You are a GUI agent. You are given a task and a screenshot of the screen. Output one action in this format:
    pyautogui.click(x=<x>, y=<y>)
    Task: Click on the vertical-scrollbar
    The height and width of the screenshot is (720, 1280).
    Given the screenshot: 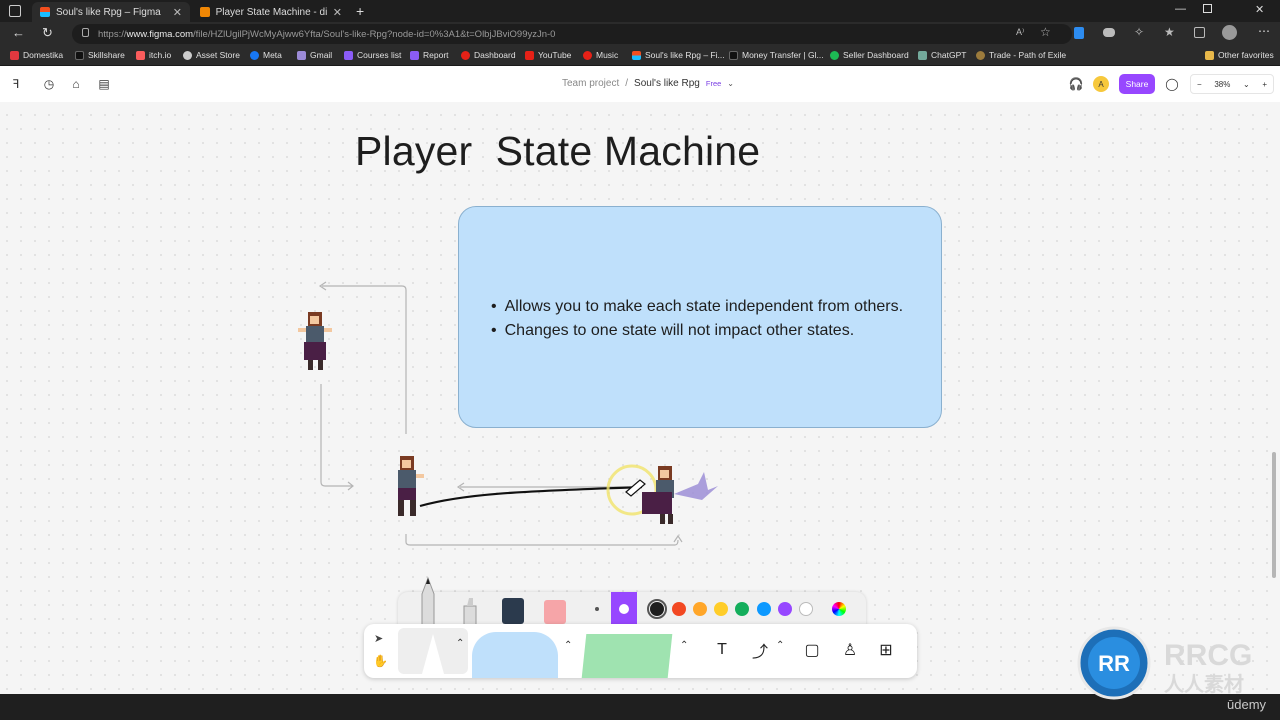 What is the action you would take?
    pyautogui.click(x=1274, y=515)
    